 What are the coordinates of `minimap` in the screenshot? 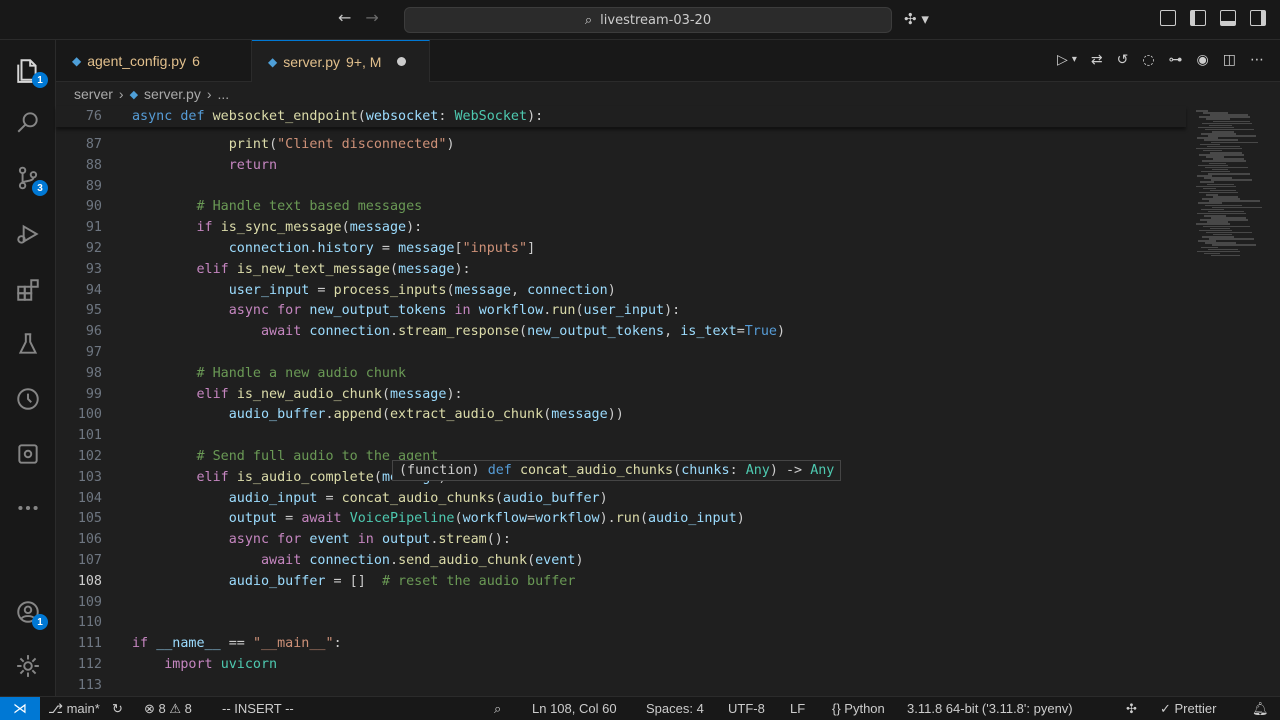 It's located at (1234, 401).